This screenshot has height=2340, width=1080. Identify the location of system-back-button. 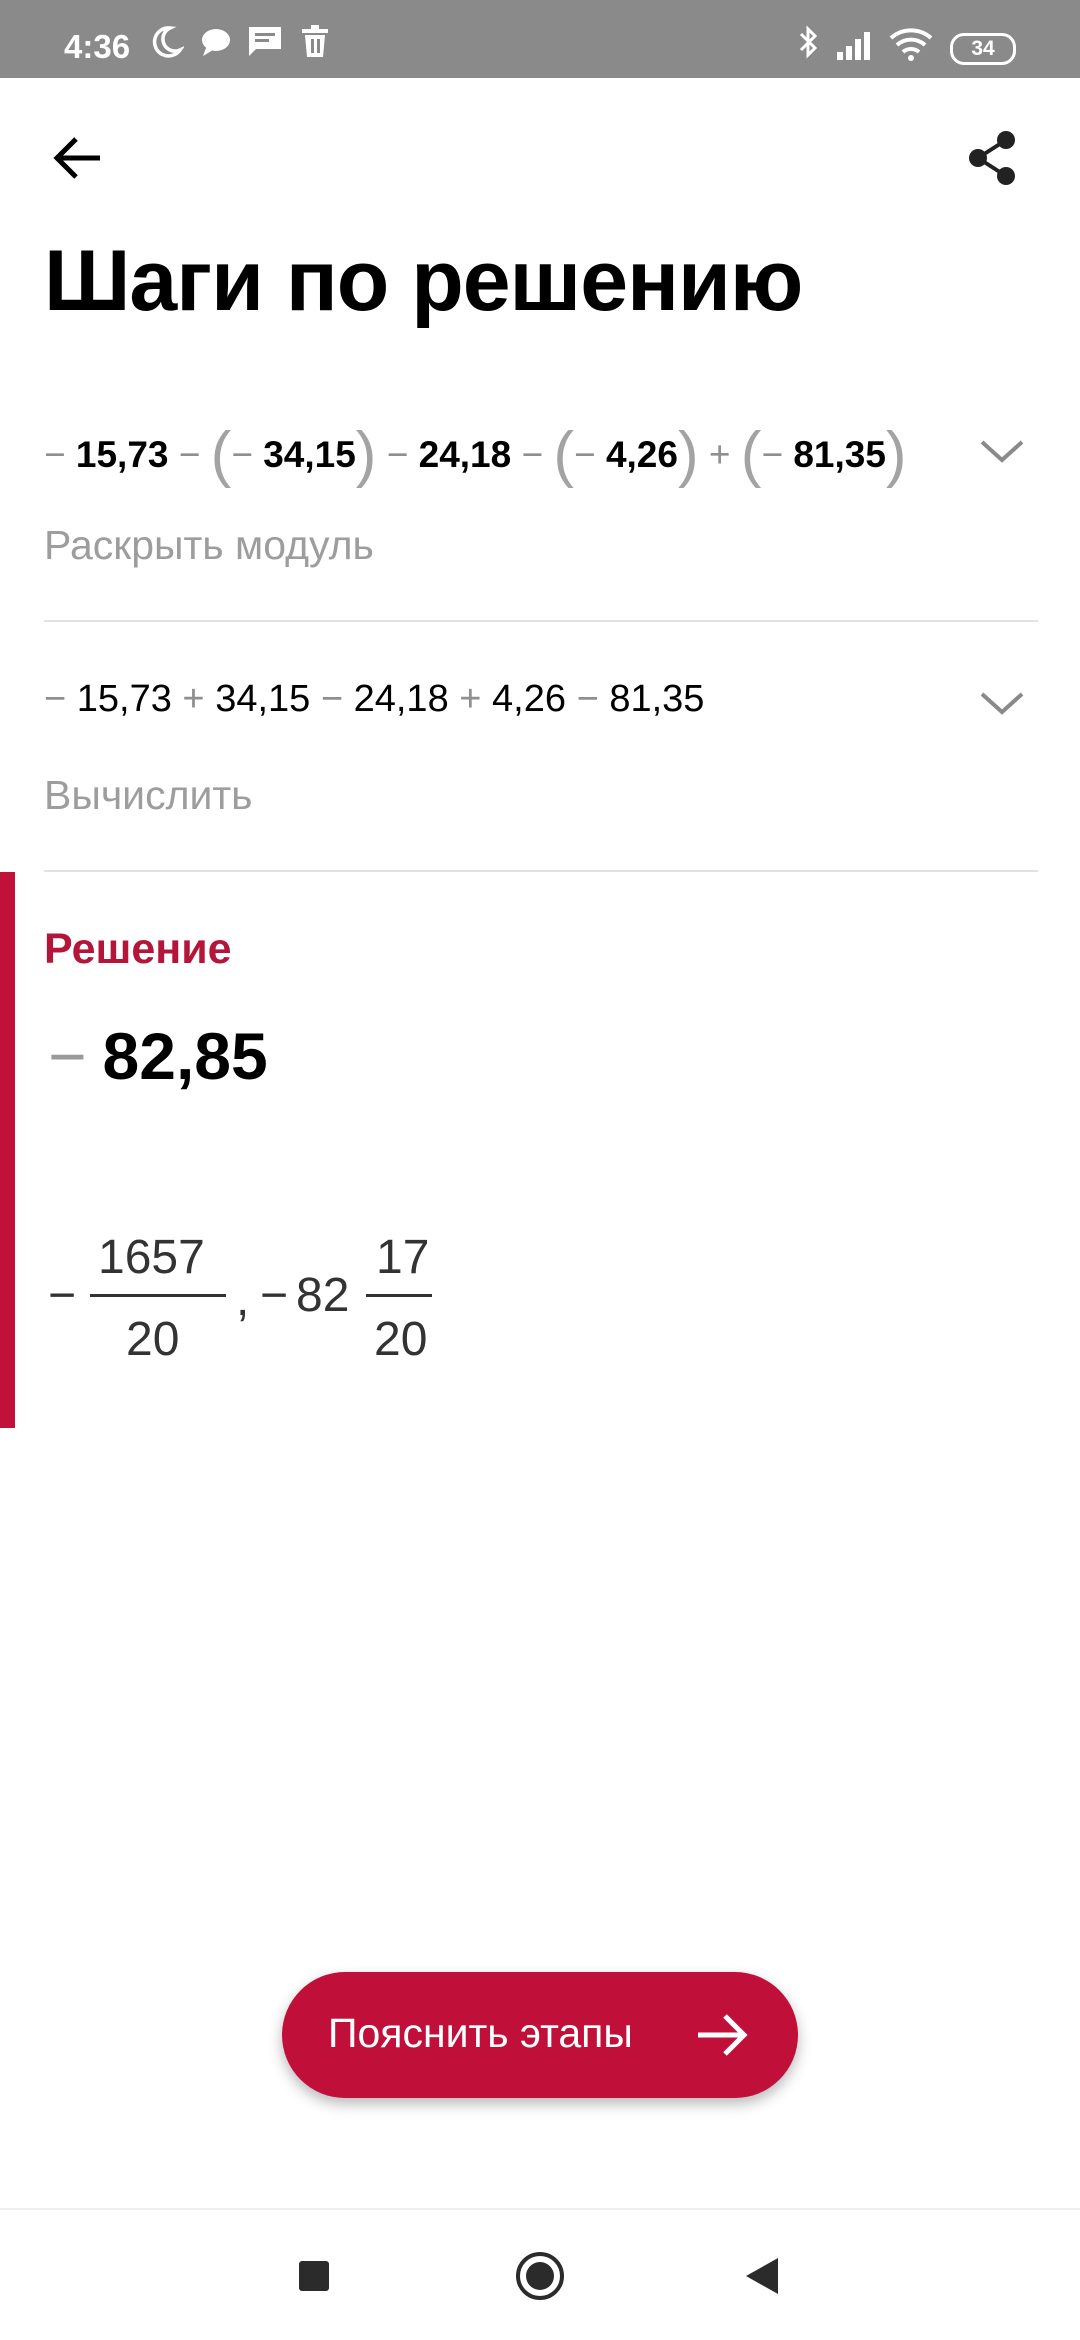
(764, 2276).